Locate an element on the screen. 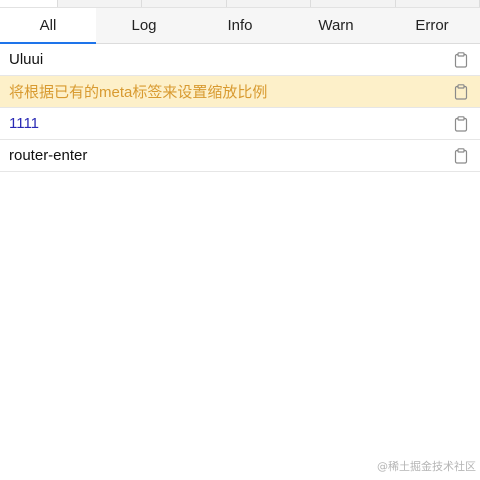 The height and width of the screenshot is (480, 480). log-row-warn: 将根据已有的meta标签来设置缩放比例 is located at coordinates (240, 92).